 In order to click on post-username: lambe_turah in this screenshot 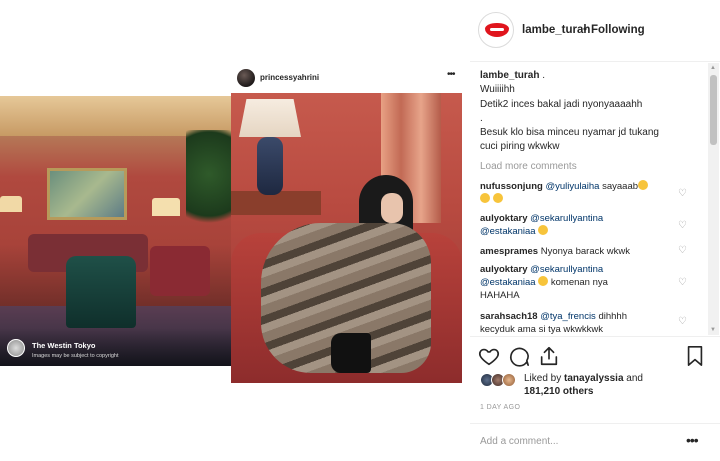, I will do `click(556, 30)`.